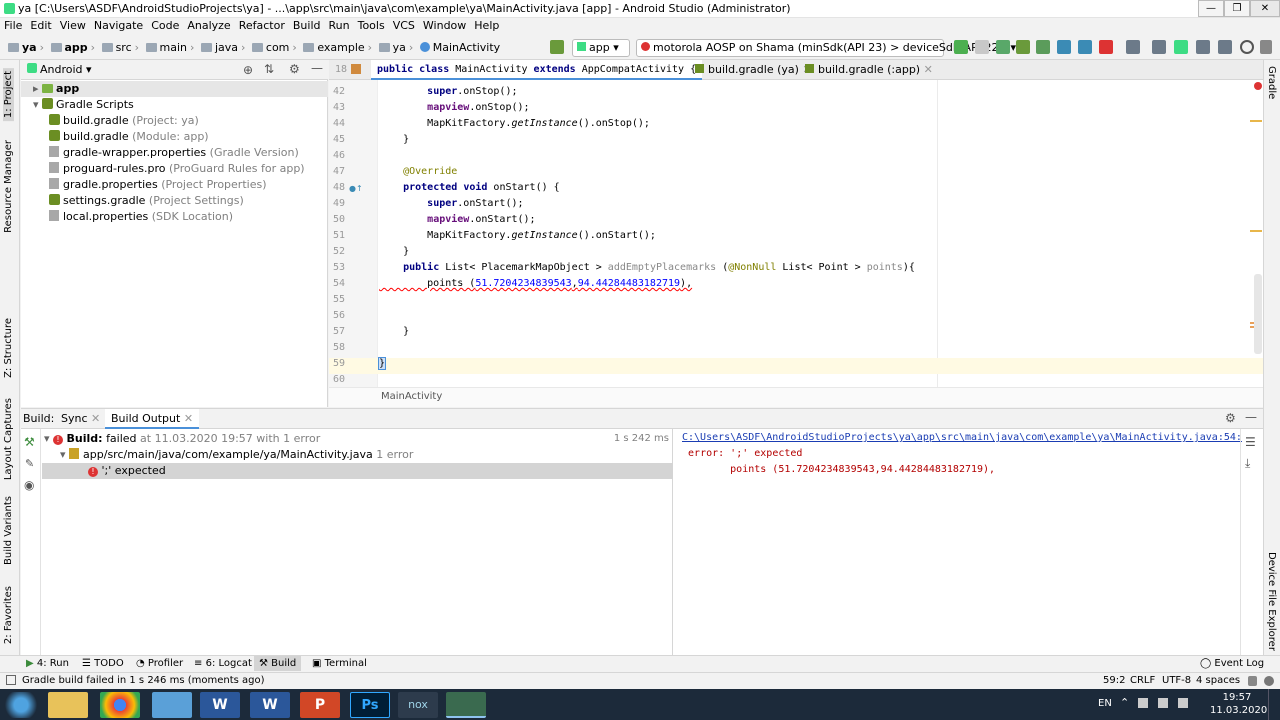 This screenshot has width=1280, height=720. Describe the element at coordinates (103, 663) in the screenshot. I see `tool-todo: ☰ TODO` at that location.